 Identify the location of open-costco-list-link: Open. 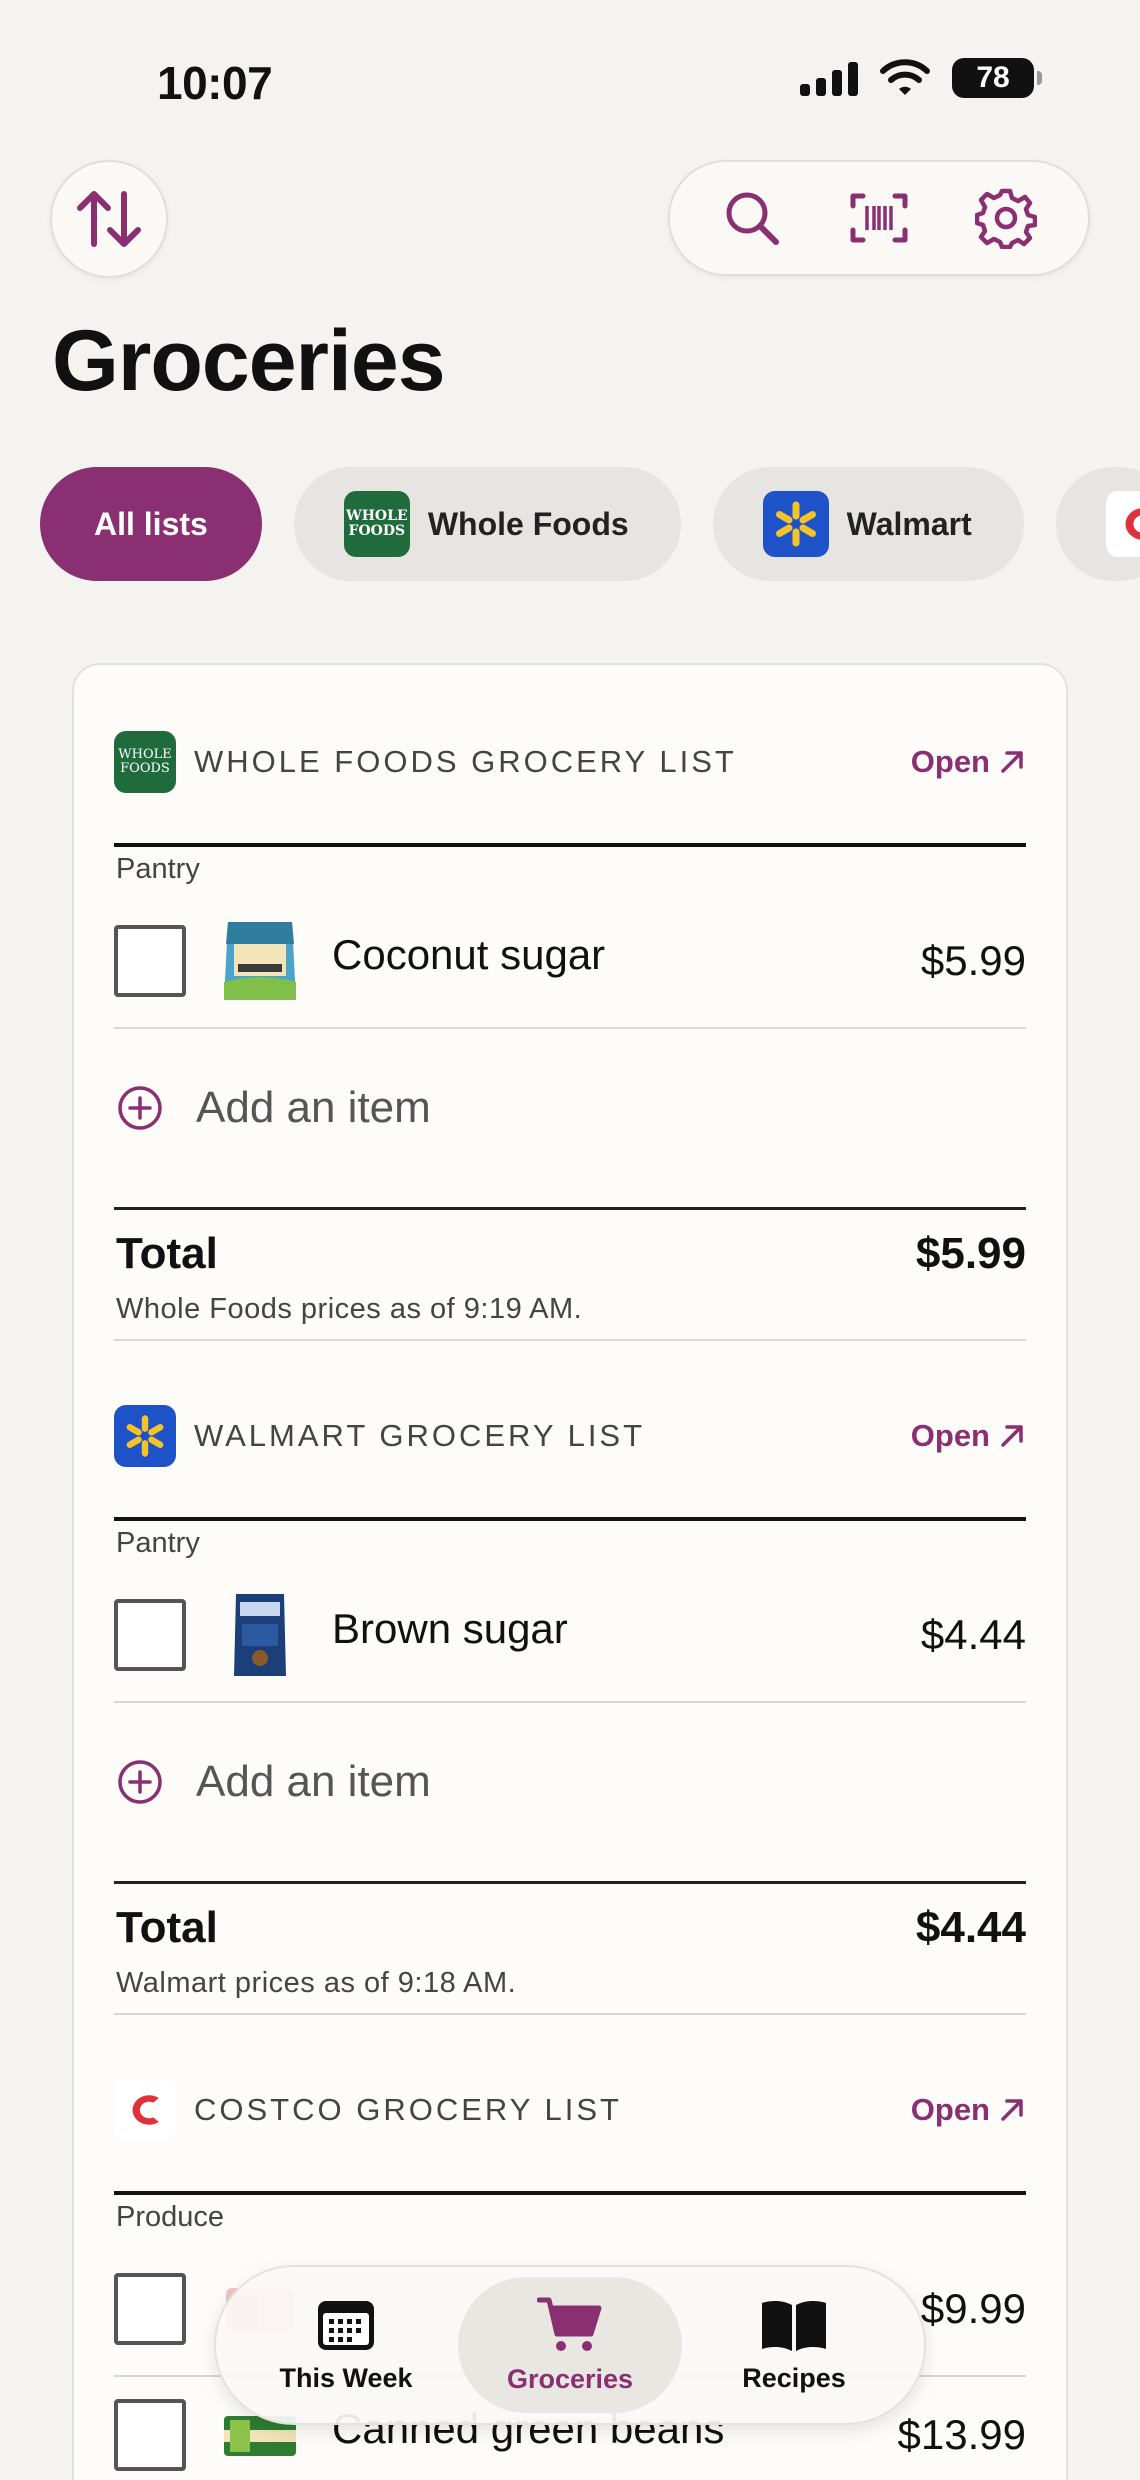
(968, 2110).